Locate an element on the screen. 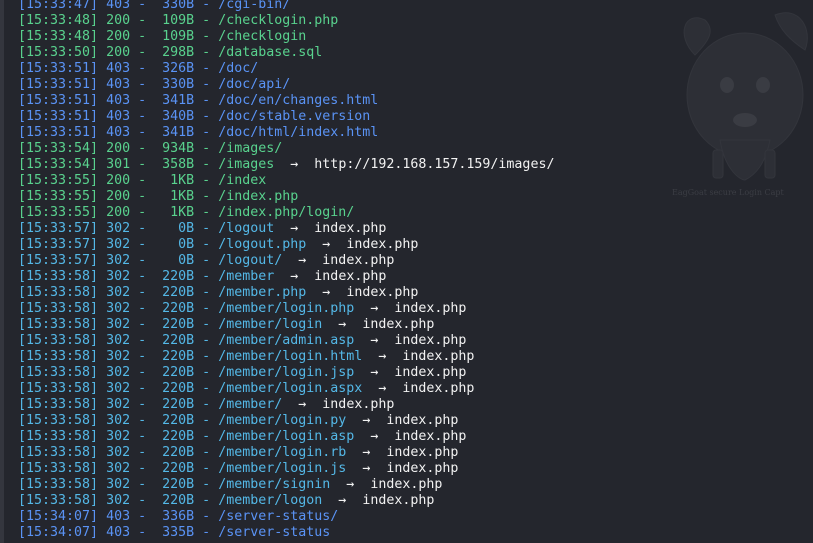 The image size is (813, 543). response-size: 934B is located at coordinates (174, 148).